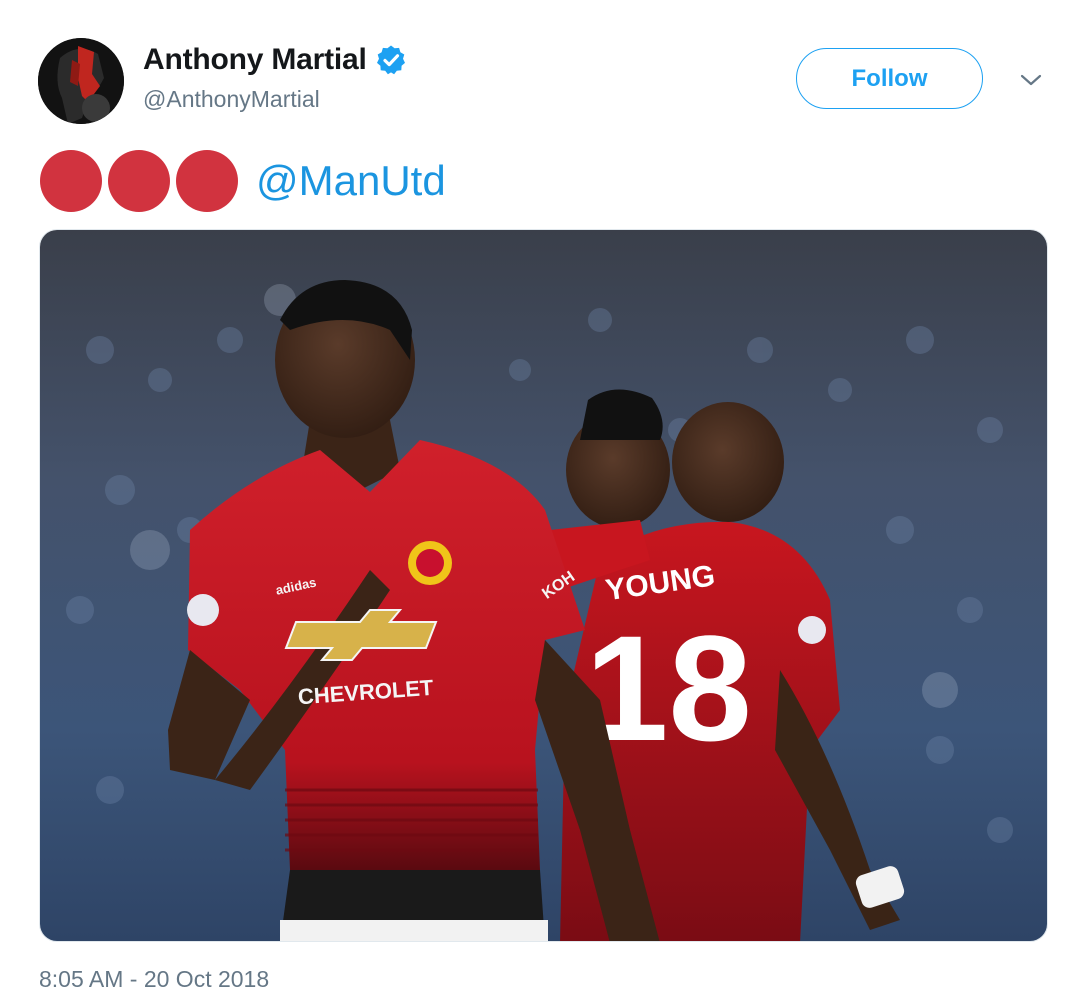 The image size is (1082, 1008). Describe the element at coordinates (255, 60) in the screenshot. I see `author-display-name: Anthony Martial` at that location.